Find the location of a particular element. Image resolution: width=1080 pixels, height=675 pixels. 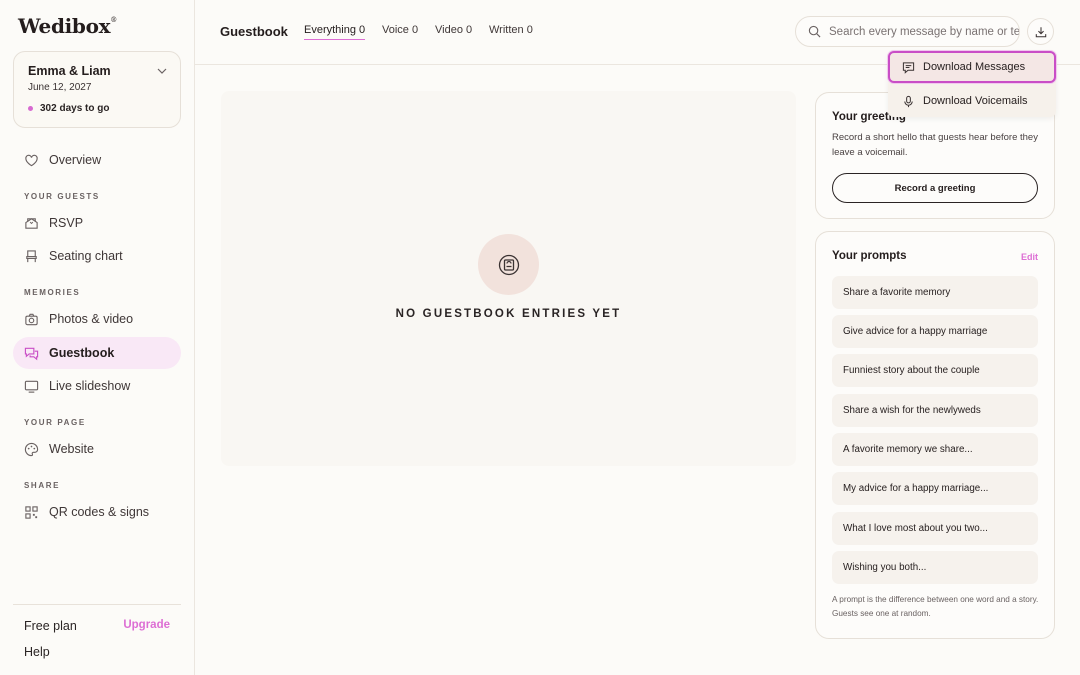

chair-icon is located at coordinates (31, 256).